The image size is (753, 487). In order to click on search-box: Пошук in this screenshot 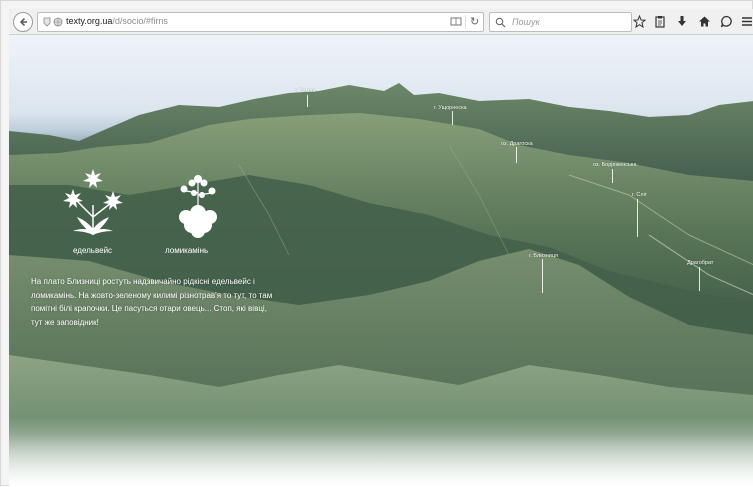, I will do `click(560, 22)`.